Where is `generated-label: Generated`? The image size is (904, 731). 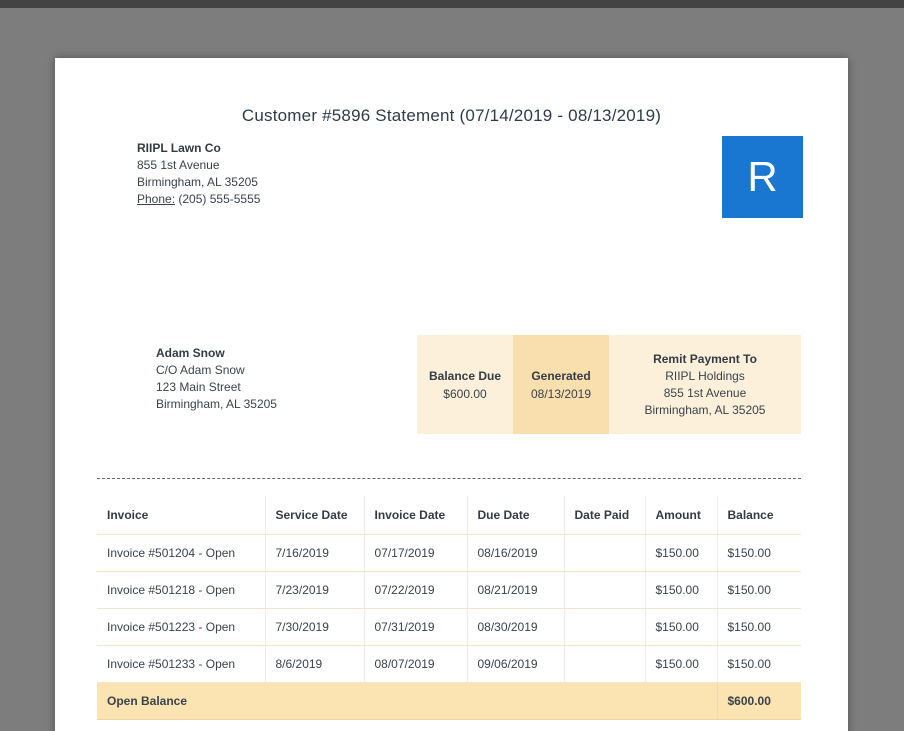
generated-label: Generated is located at coordinates (561, 375).